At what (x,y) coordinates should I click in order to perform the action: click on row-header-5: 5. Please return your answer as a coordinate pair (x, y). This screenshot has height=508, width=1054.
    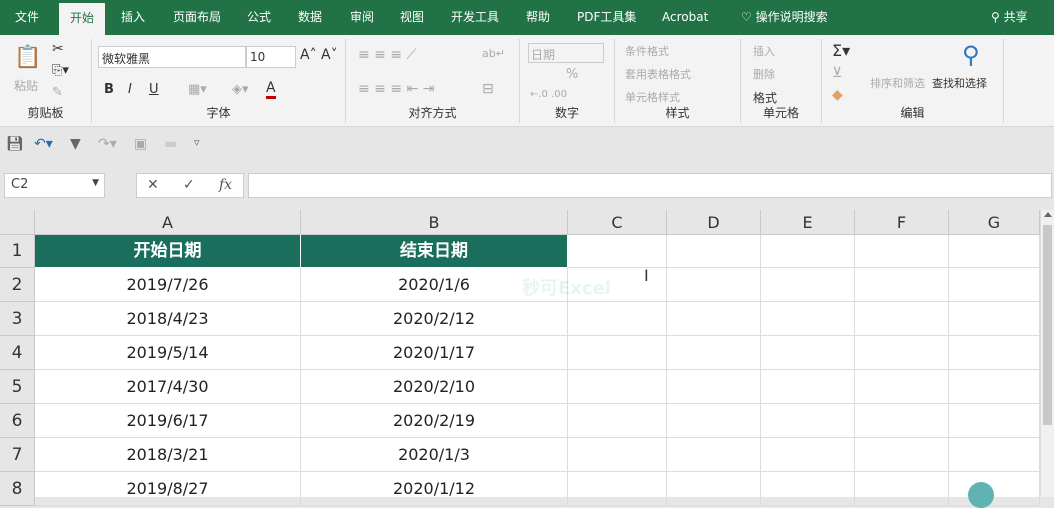
    Looking at the image, I should click on (17, 387).